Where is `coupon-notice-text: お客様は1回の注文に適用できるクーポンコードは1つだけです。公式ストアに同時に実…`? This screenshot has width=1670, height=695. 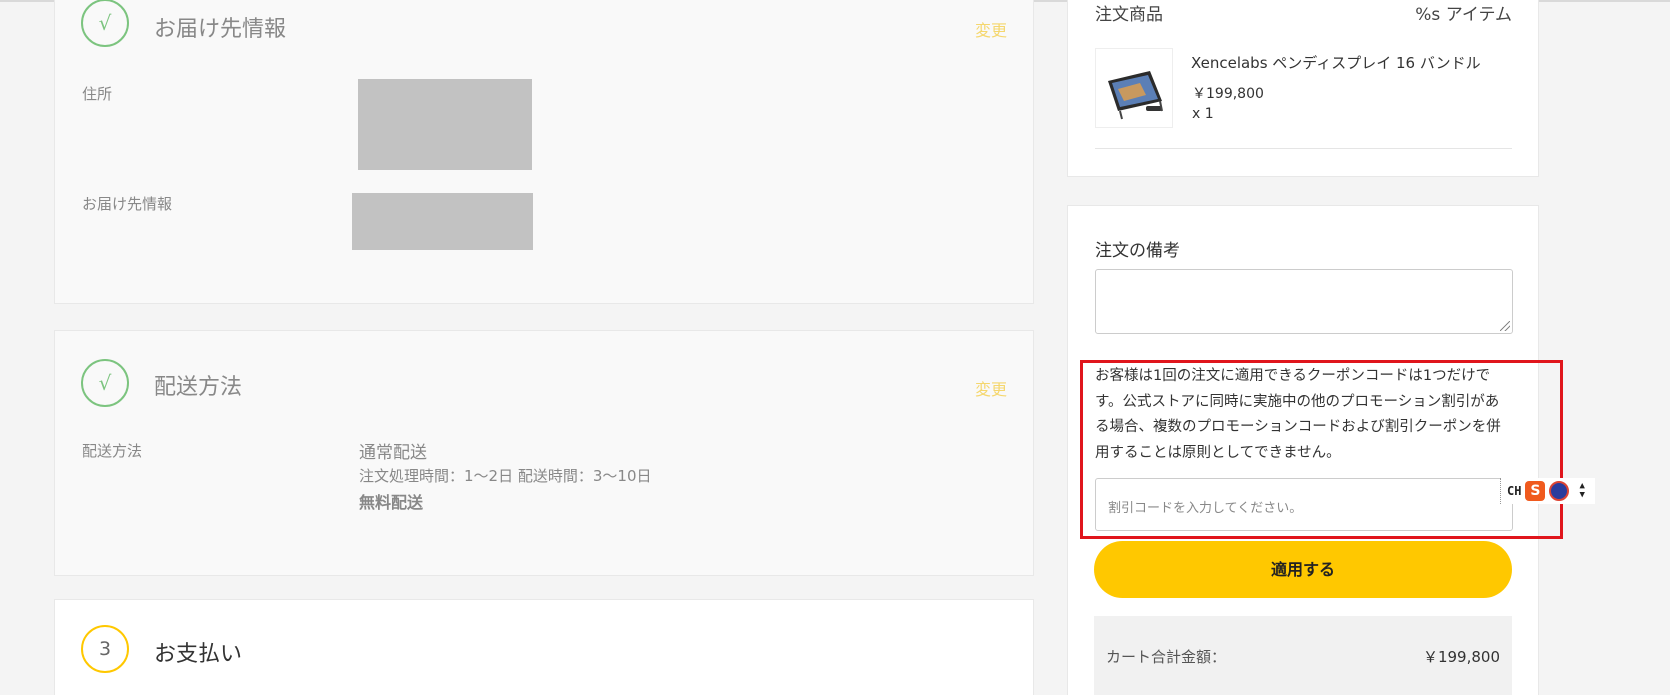
coupon-notice-text: お客様は1回の注文に適用できるクーポンコードは1つだけです。公式ストアに同時に実… is located at coordinates (1298, 414).